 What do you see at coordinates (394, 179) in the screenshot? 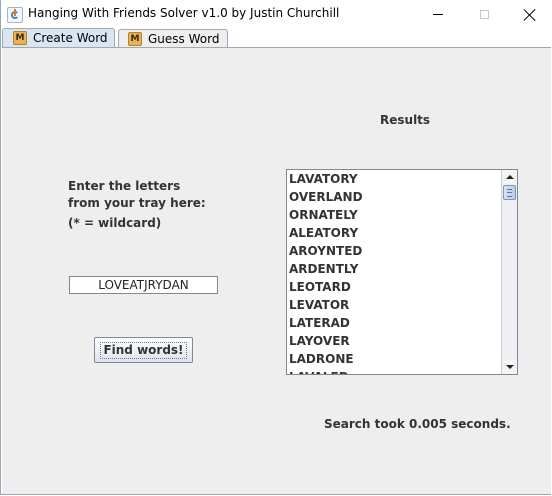
I see `result-item: LAVATORY` at bounding box center [394, 179].